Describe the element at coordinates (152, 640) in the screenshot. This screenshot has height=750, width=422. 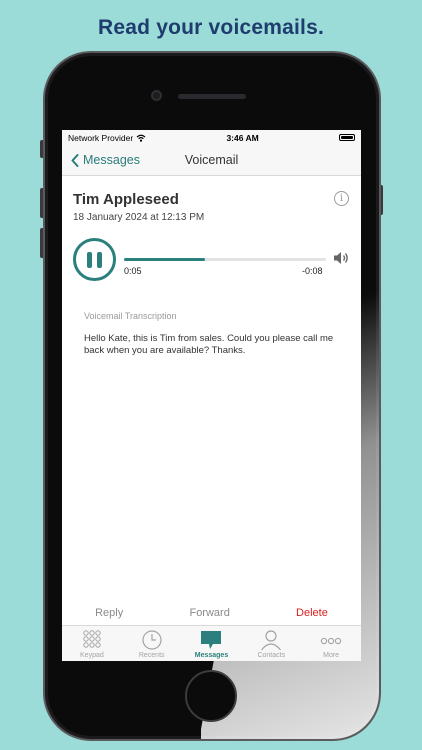
I see `clock-icon` at that location.